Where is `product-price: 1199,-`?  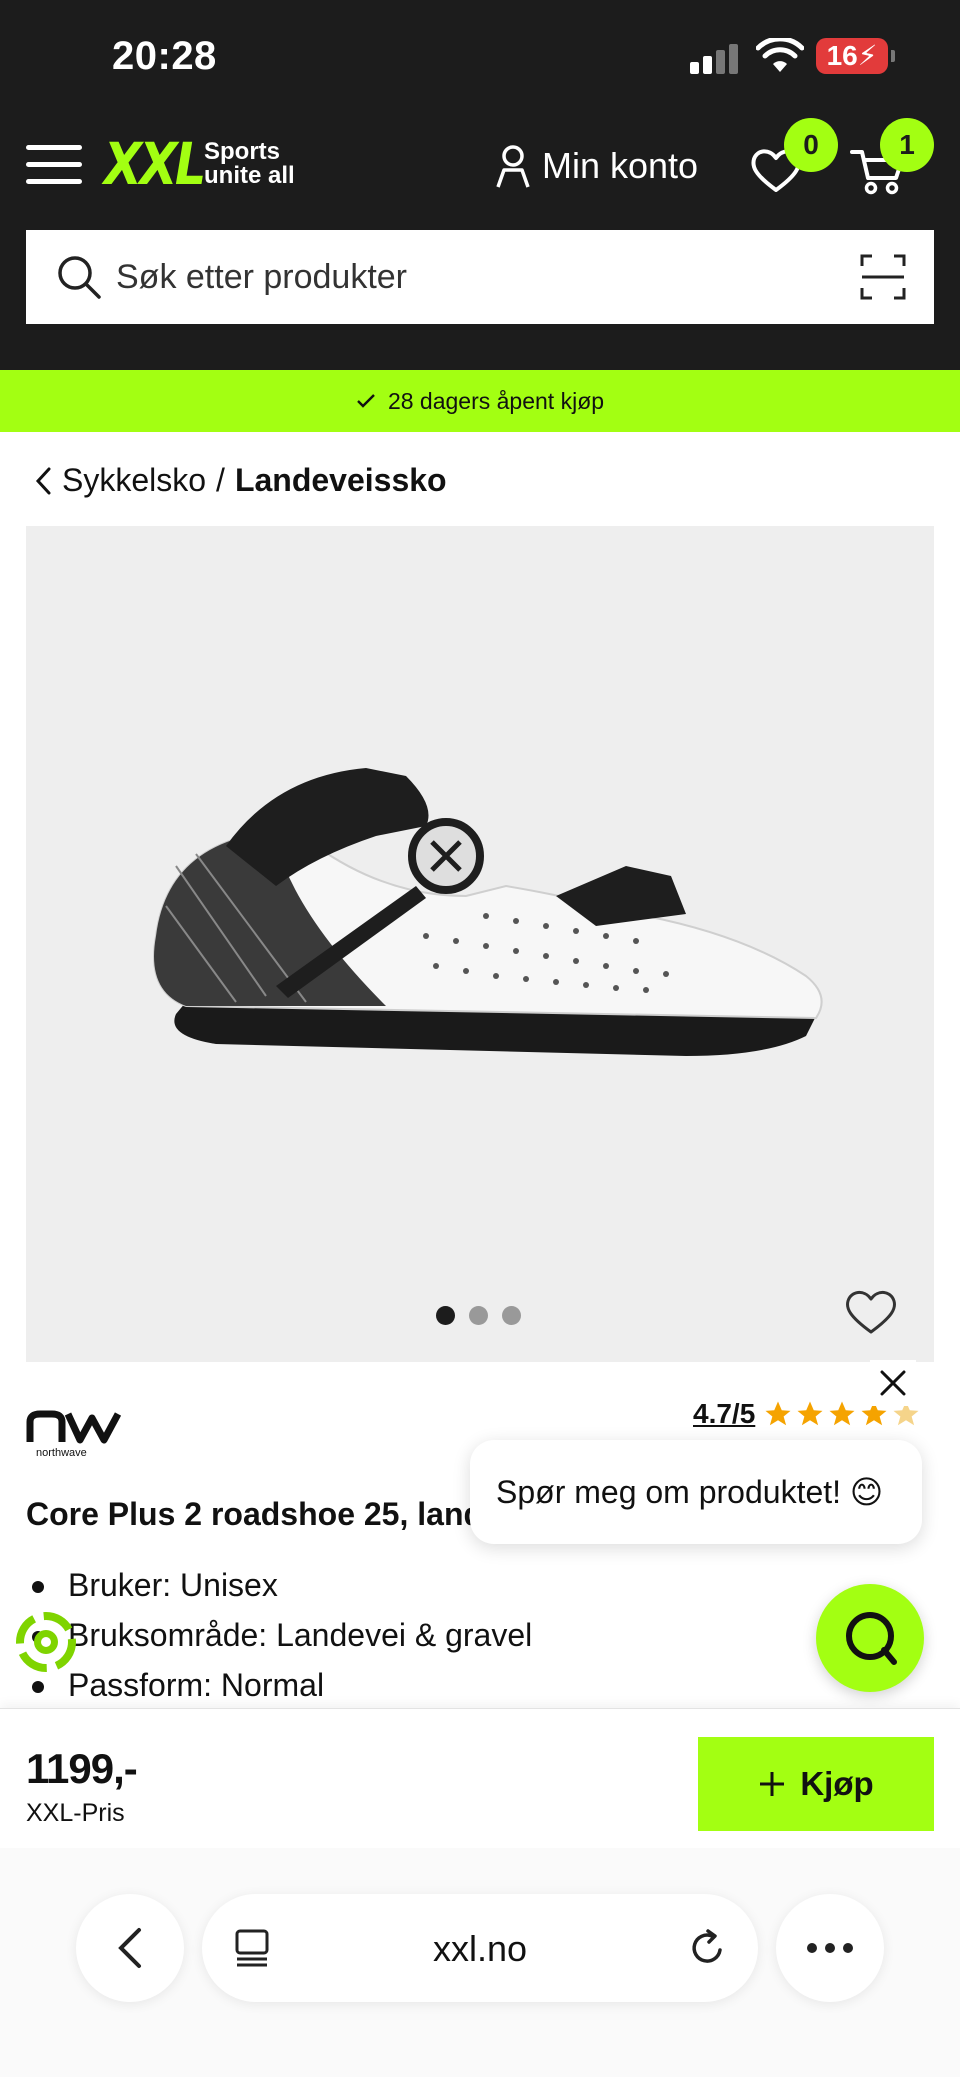 product-price: 1199,- is located at coordinates (82, 1768).